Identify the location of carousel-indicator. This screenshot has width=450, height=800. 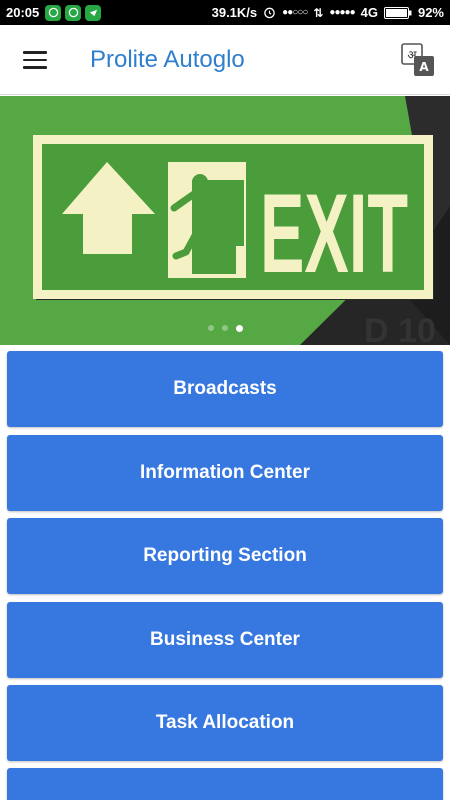
(225, 328).